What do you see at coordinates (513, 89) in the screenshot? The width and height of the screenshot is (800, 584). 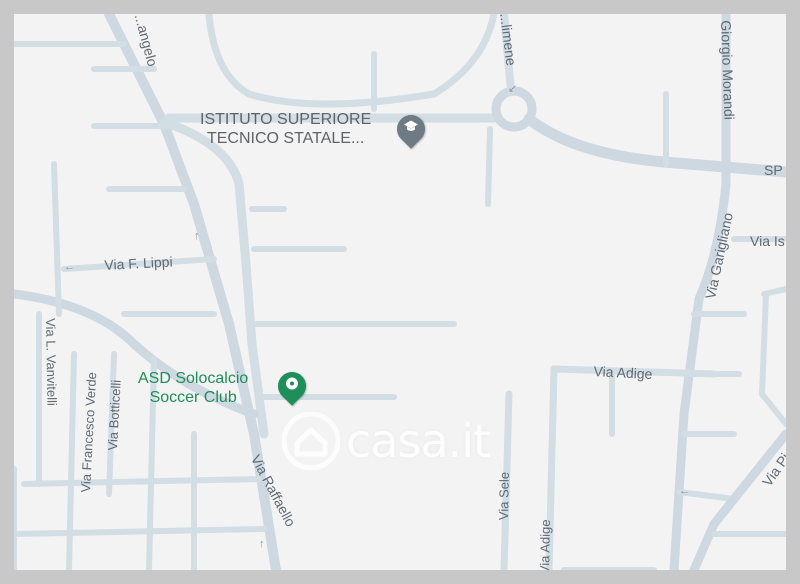 I see `arrow-left-icon: ↙` at bounding box center [513, 89].